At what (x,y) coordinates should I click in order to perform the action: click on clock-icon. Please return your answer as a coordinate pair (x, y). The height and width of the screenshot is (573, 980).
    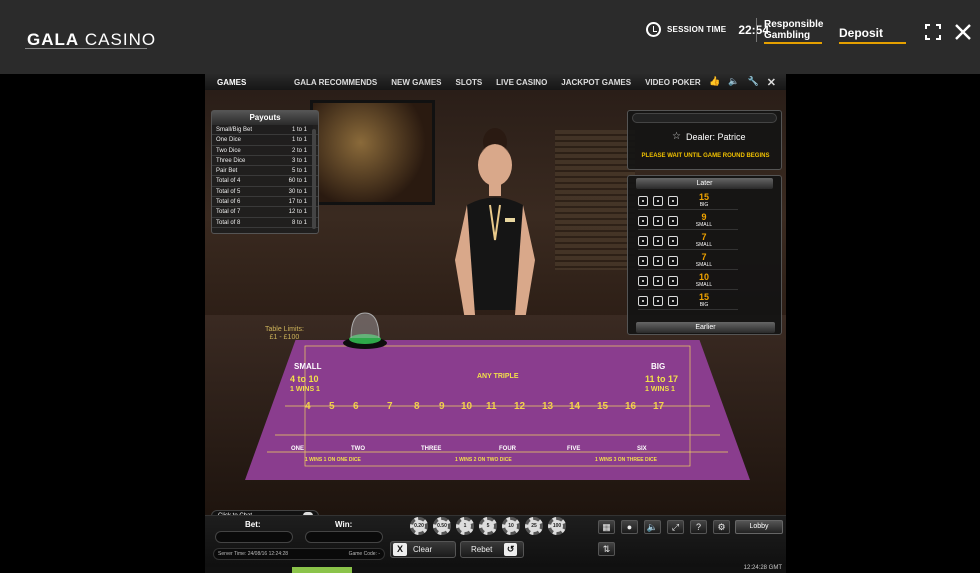
    Looking at the image, I should click on (653, 29).